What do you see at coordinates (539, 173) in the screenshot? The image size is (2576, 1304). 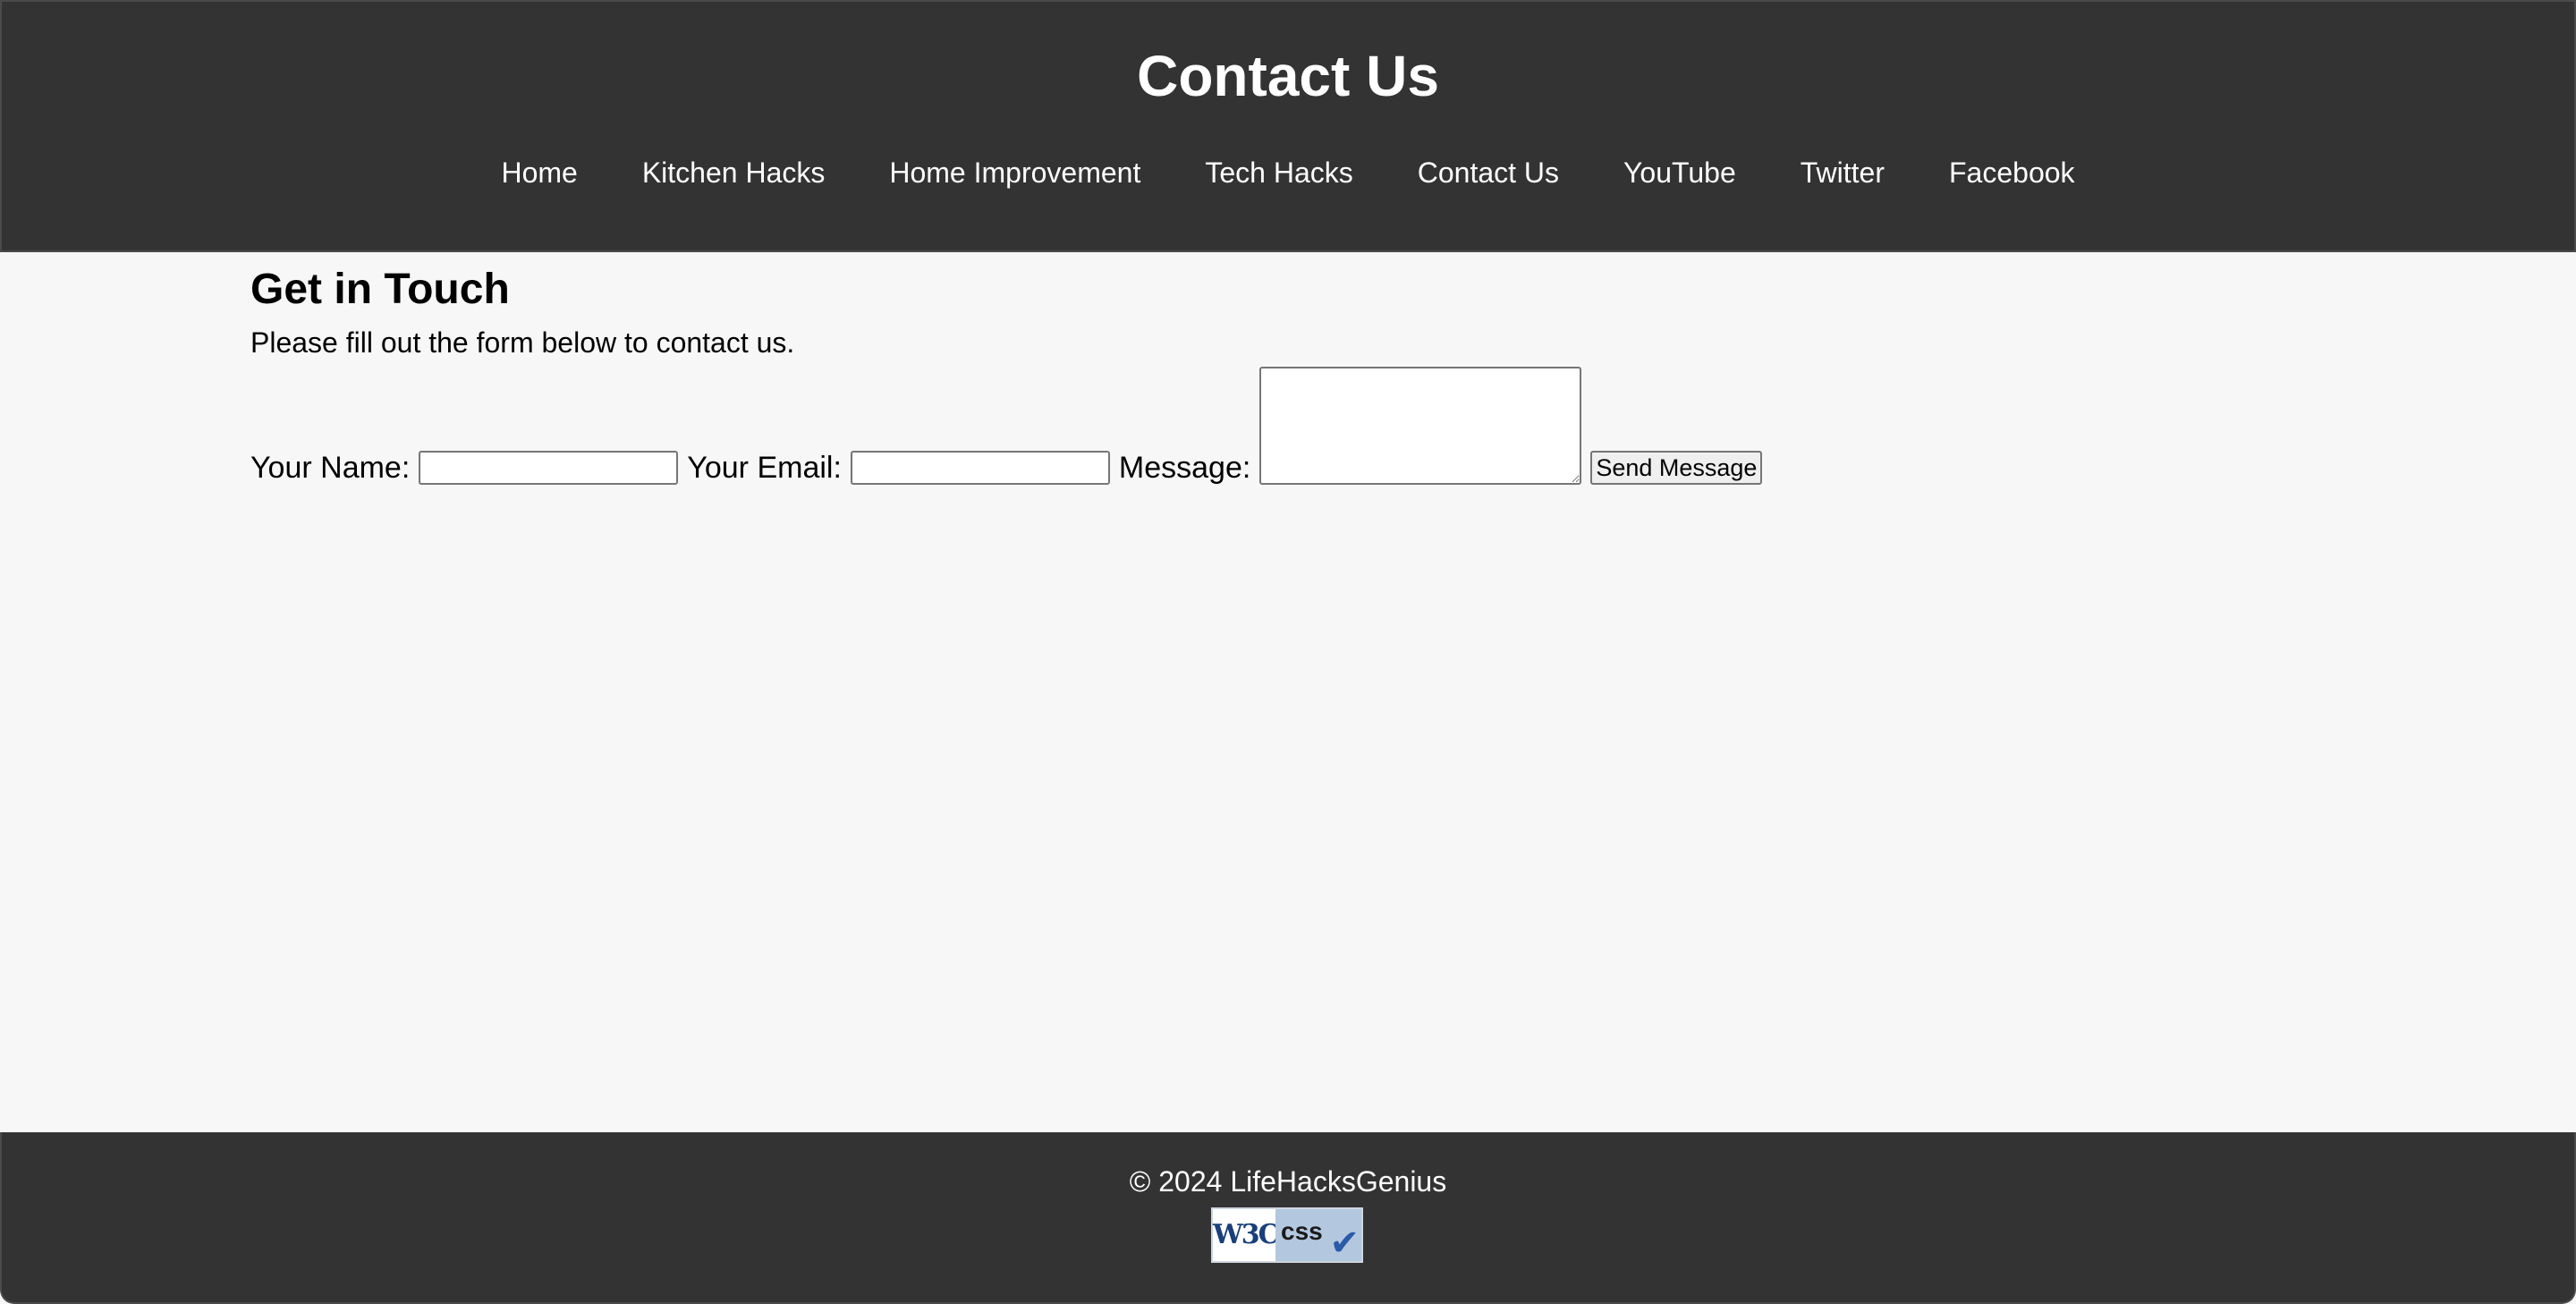 I see `nav-link-home: Home` at bounding box center [539, 173].